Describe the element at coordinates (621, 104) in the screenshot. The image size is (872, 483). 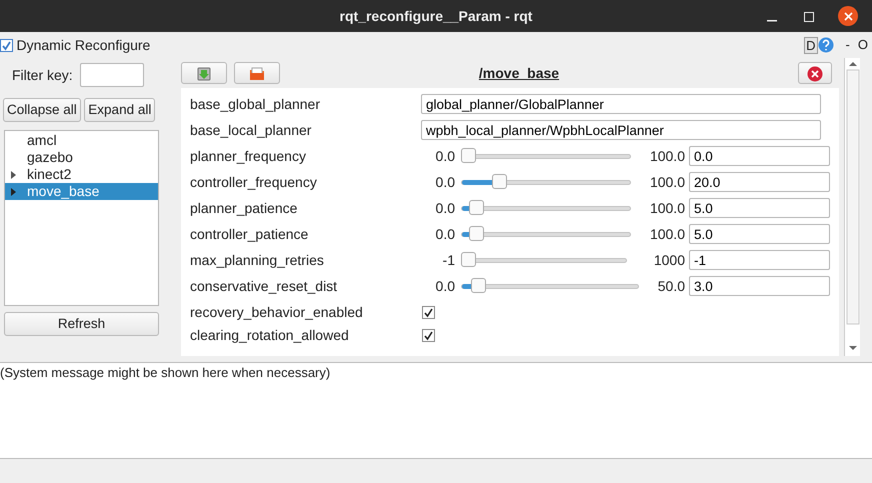
I see `param-value-field: global_planner/GlobalPlanner` at that location.